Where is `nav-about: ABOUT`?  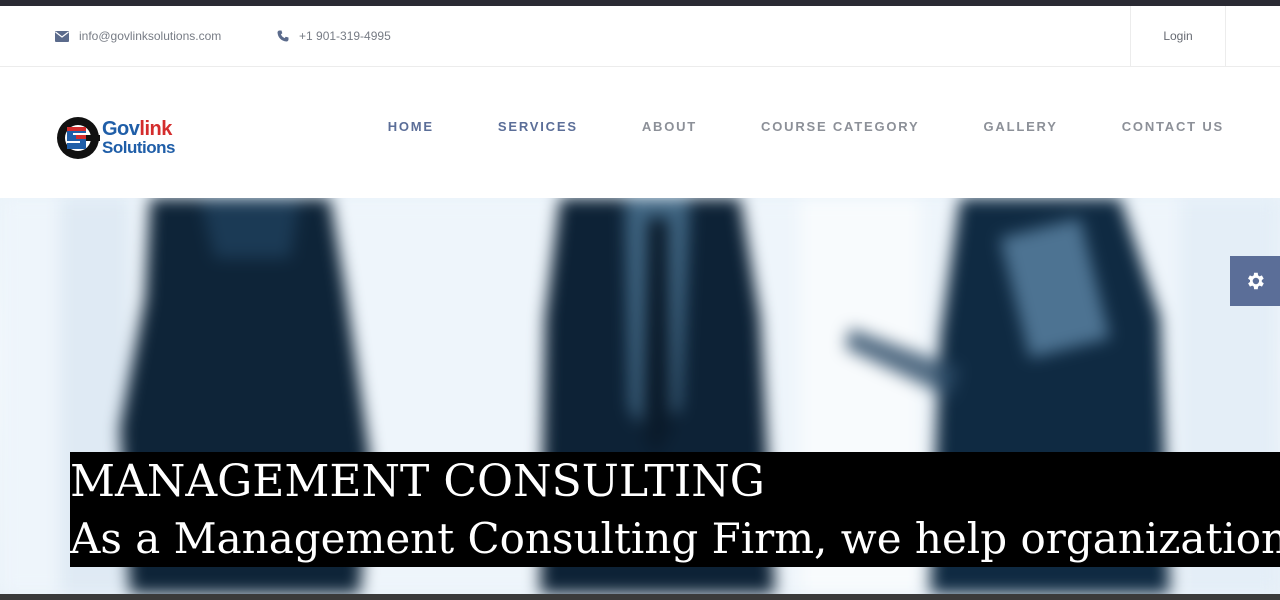 nav-about: ABOUT is located at coordinates (669, 126).